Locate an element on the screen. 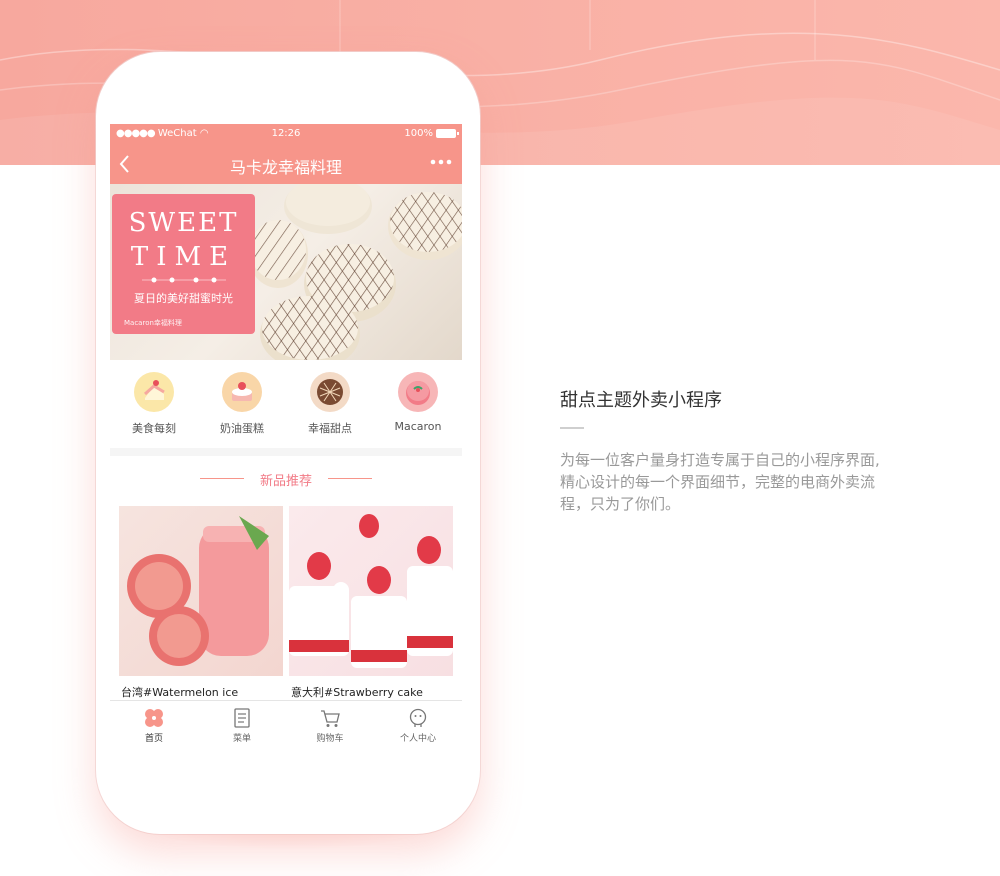 The image size is (1000, 876). category-label: 幸福甜点 is located at coordinates (330, 428).